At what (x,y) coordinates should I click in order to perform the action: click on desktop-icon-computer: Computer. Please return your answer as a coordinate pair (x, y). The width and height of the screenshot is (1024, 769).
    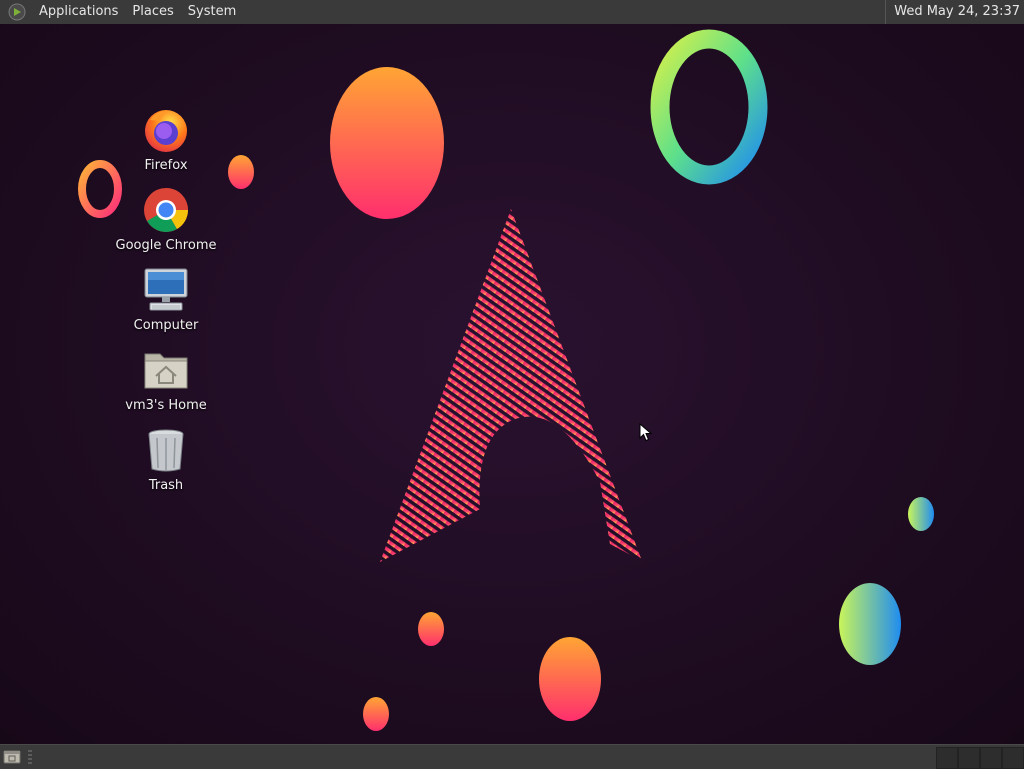
    Looking at the image, I should click on (166, 299).